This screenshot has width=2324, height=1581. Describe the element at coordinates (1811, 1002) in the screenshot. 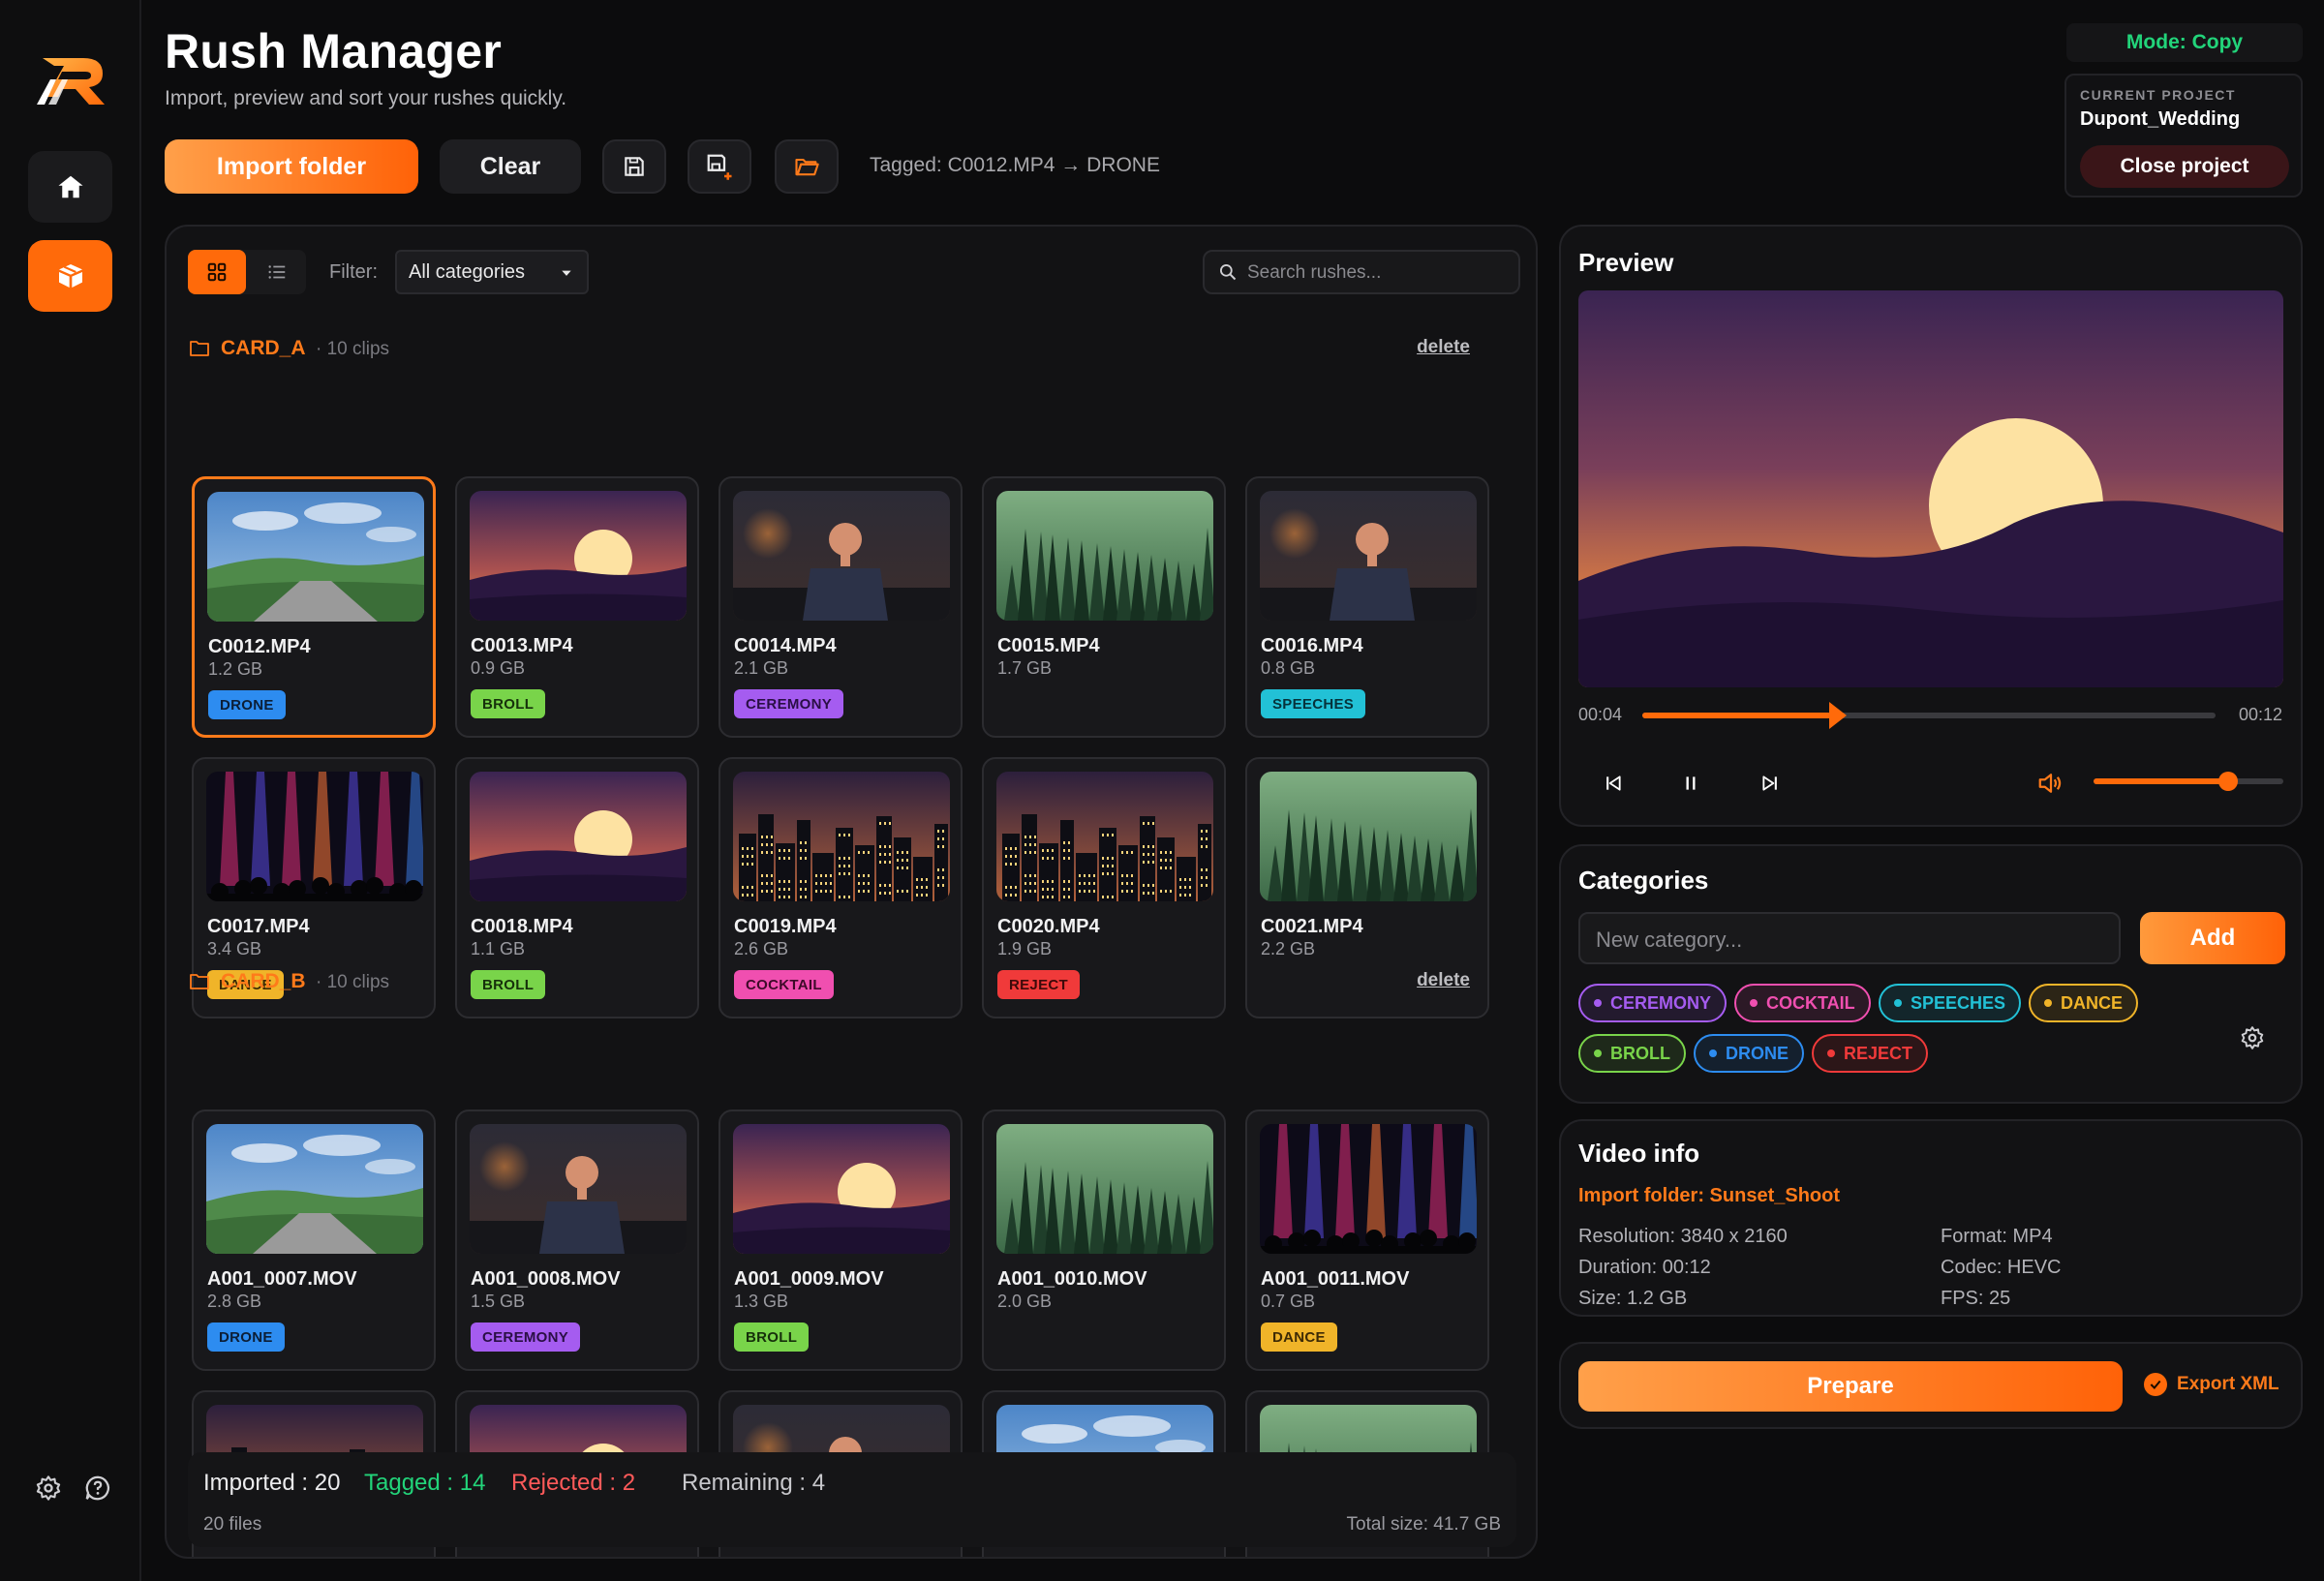

I see `category-chip-label: COCKTAIL` at that location.